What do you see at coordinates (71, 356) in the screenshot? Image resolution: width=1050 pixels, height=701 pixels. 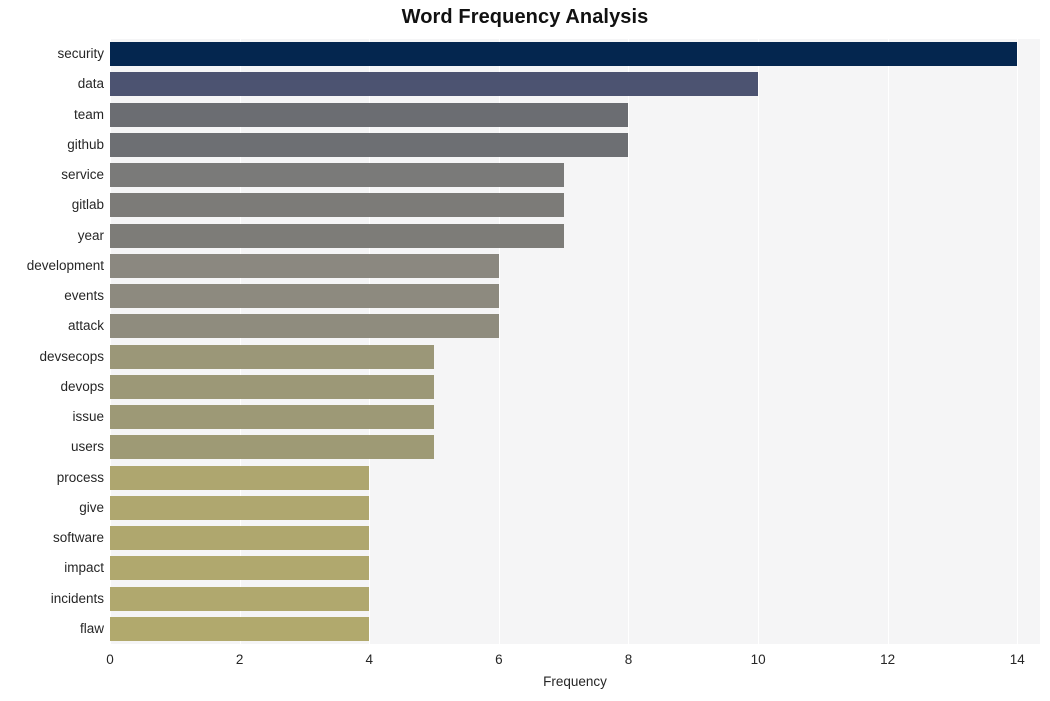 I see `y-tick-label-devsecops: devsecops` at bounding box center [71, 356].